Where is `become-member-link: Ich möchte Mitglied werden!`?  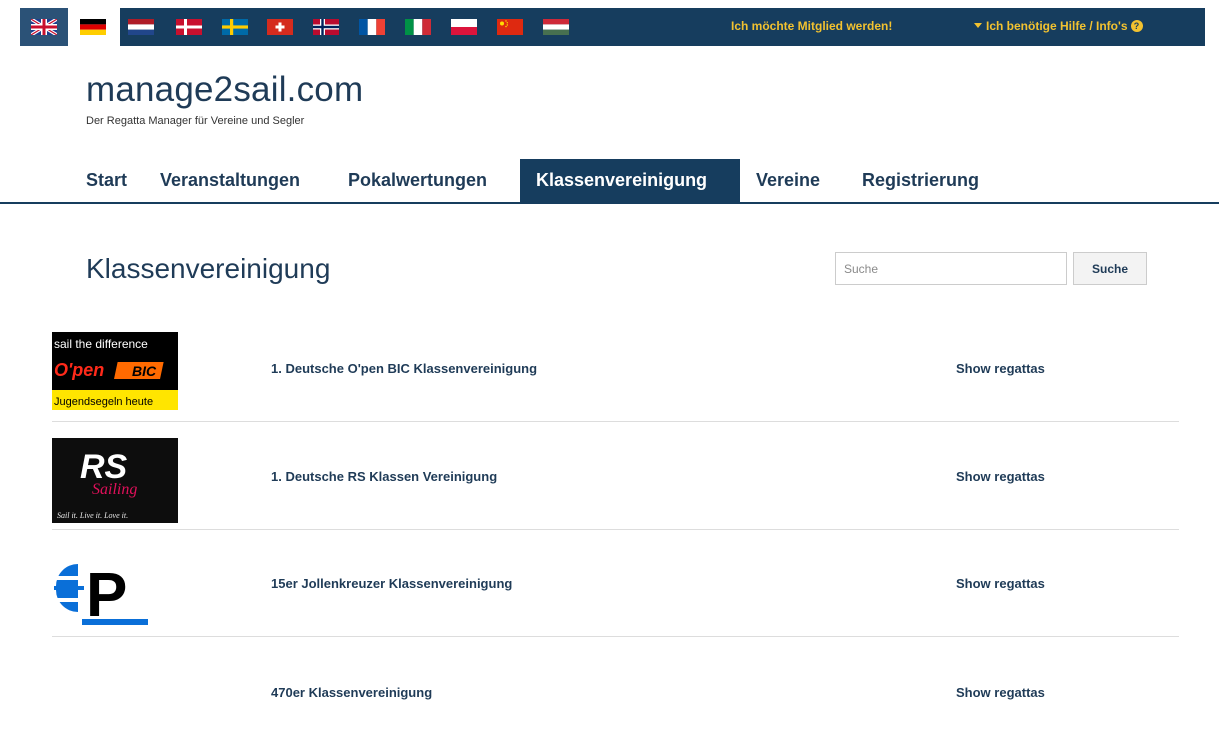 become-member-link: Ich möchte Mitglied werden! is located at coordinates (811, 26).